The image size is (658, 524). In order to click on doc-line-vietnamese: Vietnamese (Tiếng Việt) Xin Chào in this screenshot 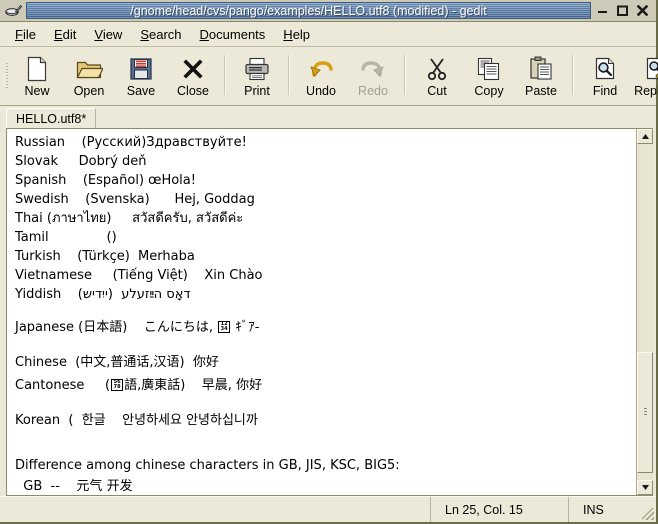, I will do `click(139, 275)`.